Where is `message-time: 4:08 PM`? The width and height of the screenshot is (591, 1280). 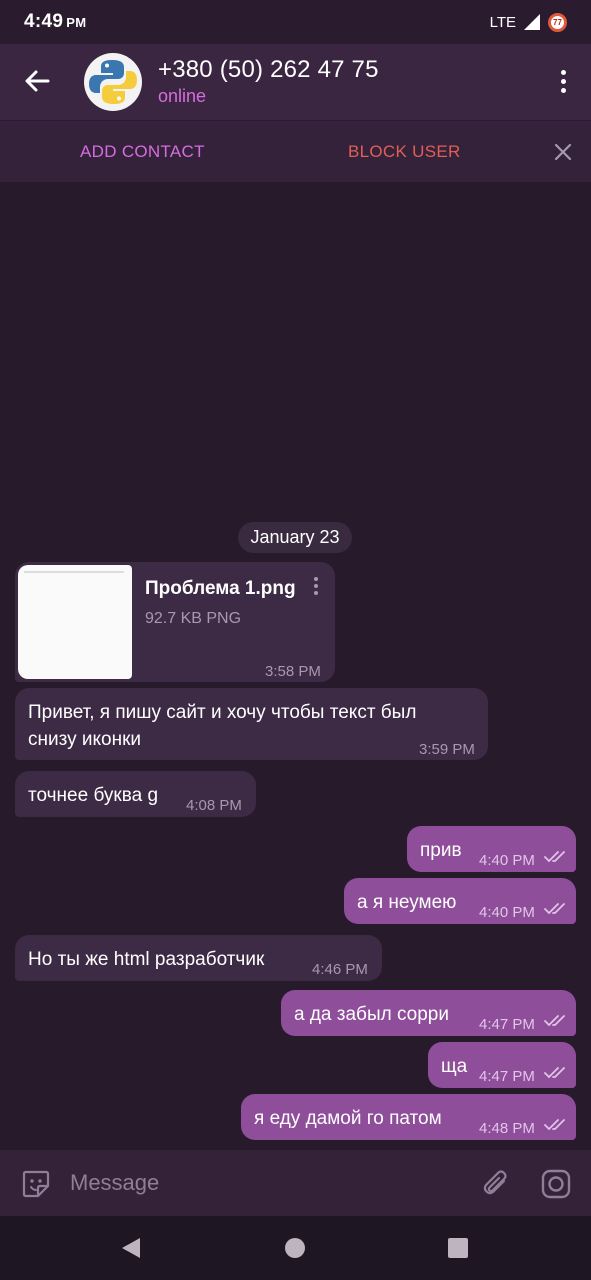 message-time: 4:08 PM is located at coordinates (214, 805).